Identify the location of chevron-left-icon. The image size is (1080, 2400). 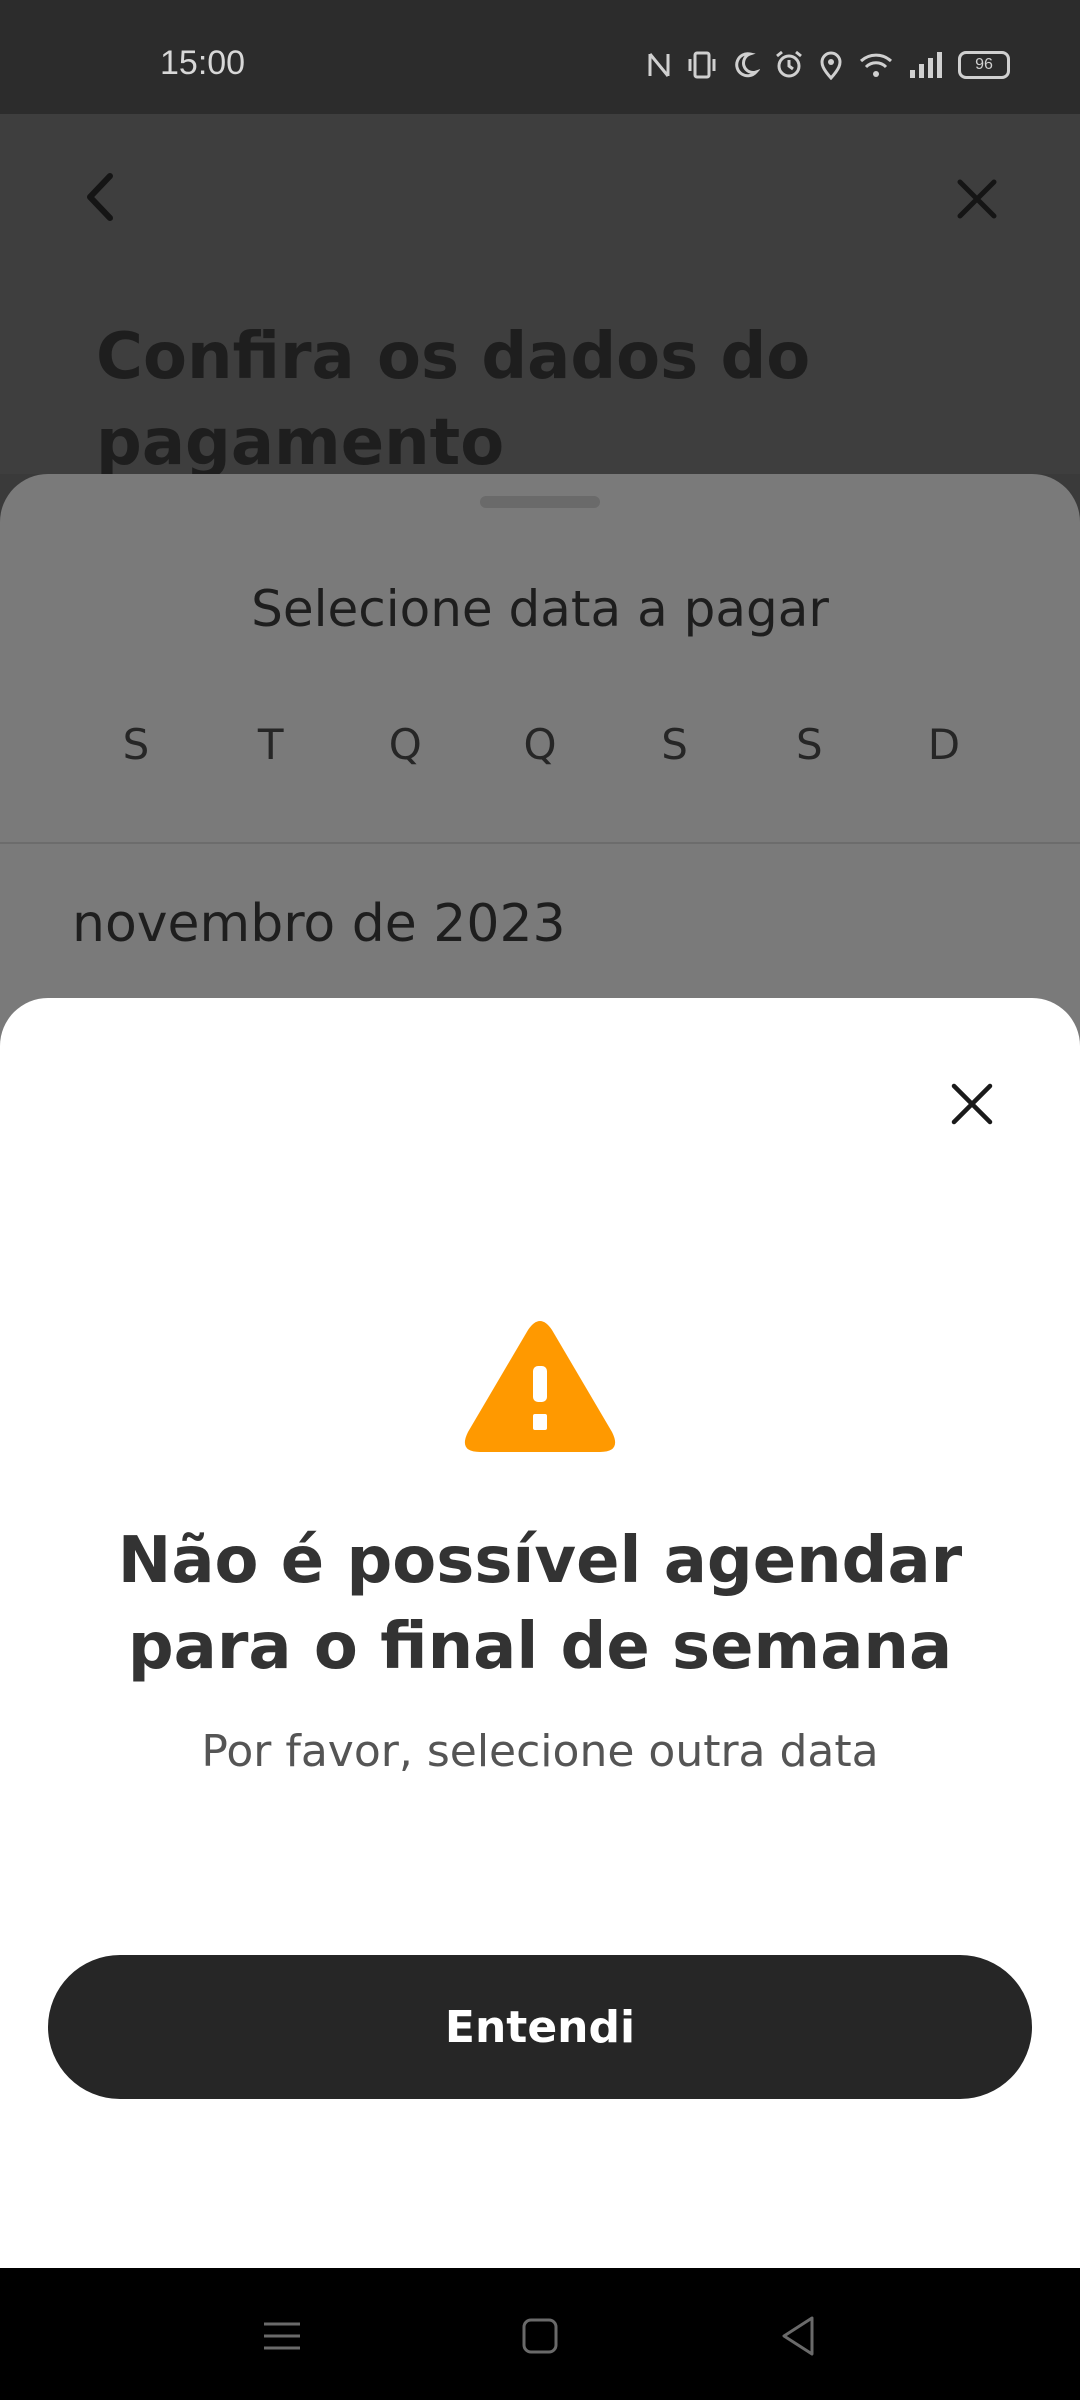
(100, 197).